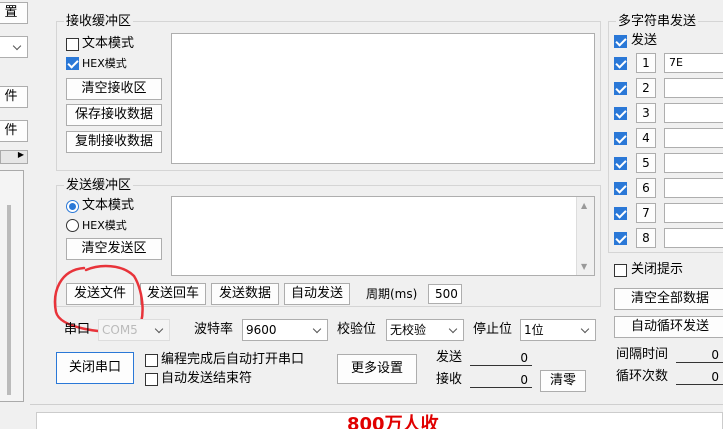  I want to click on send-textarea-scrollbar: ▲ ▼, so click(585, 236).